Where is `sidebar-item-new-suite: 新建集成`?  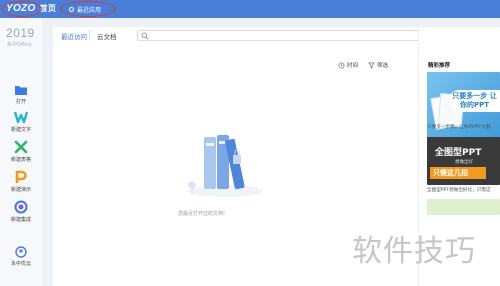
sidebar-item-new-suite: 新建集成 is located at coordinates (21, 211).